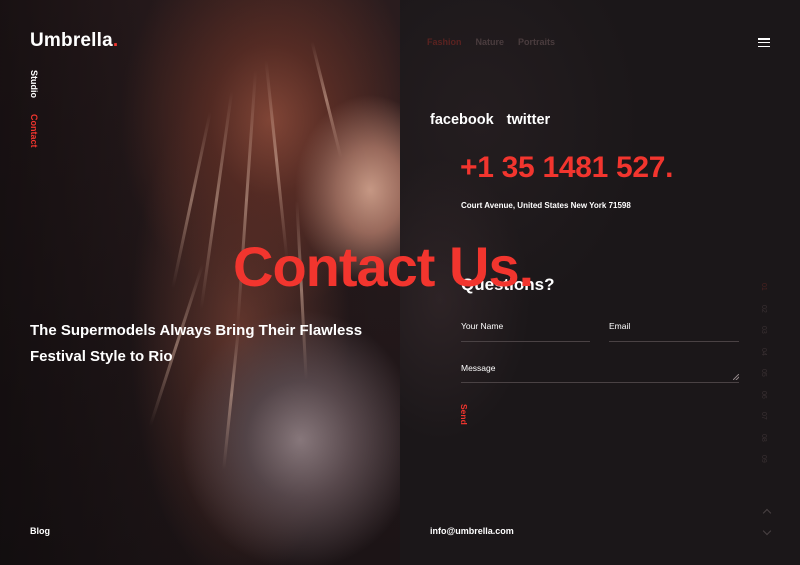  What do you see at coordinates (767, 531) in the screenshot?
I see `chevron-down-icon` at bounding box center [767, 531].